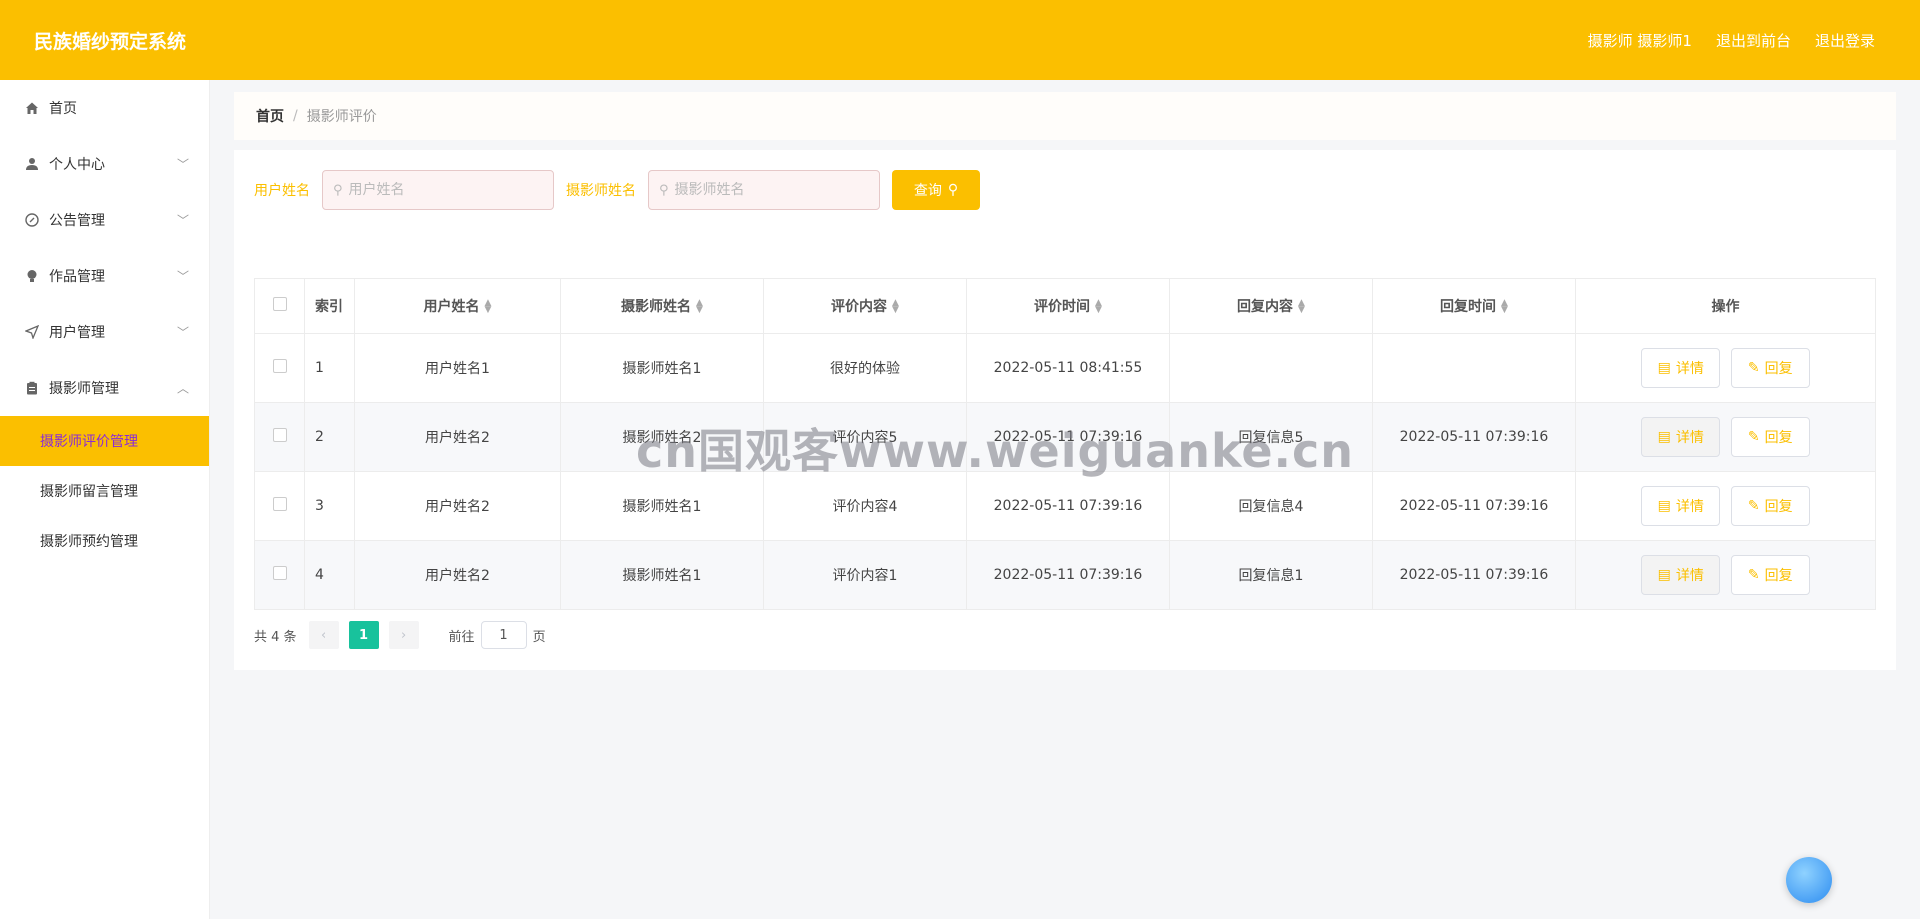  Describe the element at coordinates (662, 437) in the screenshot. I see `cell-photographer-name: 摄影师姓名2` at that location.